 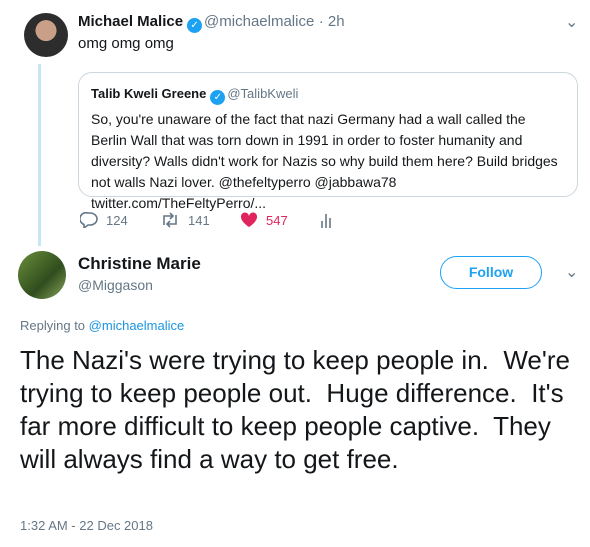 I want to click on reply-count: 124, so click(x=117, y=220).